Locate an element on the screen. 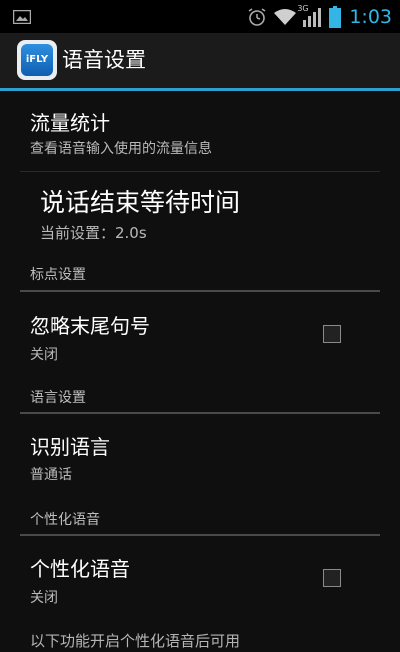  personal-voice-checkbox is located at coordinates (332, 578).